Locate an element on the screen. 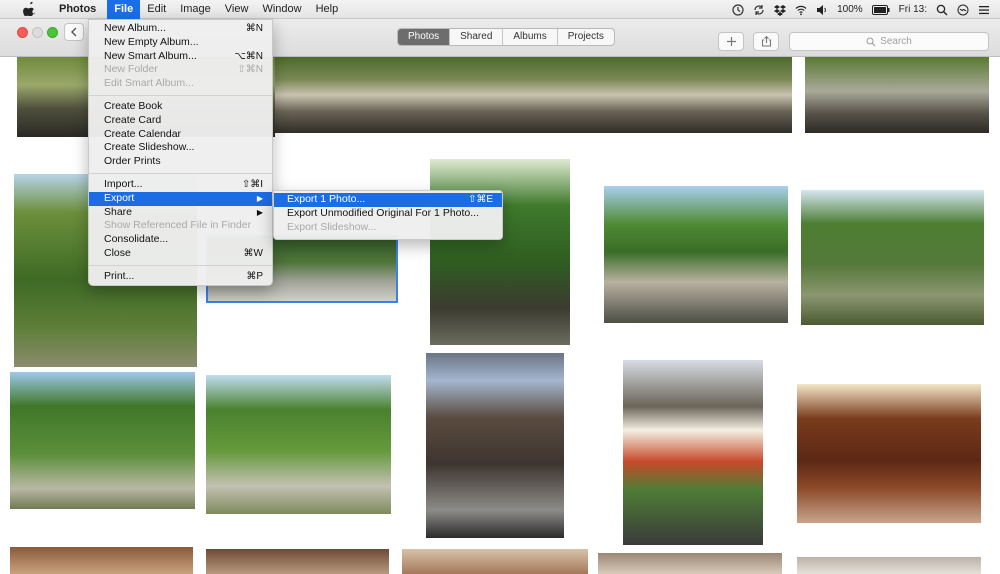  battery-icon is located at coordinates (880, 10).